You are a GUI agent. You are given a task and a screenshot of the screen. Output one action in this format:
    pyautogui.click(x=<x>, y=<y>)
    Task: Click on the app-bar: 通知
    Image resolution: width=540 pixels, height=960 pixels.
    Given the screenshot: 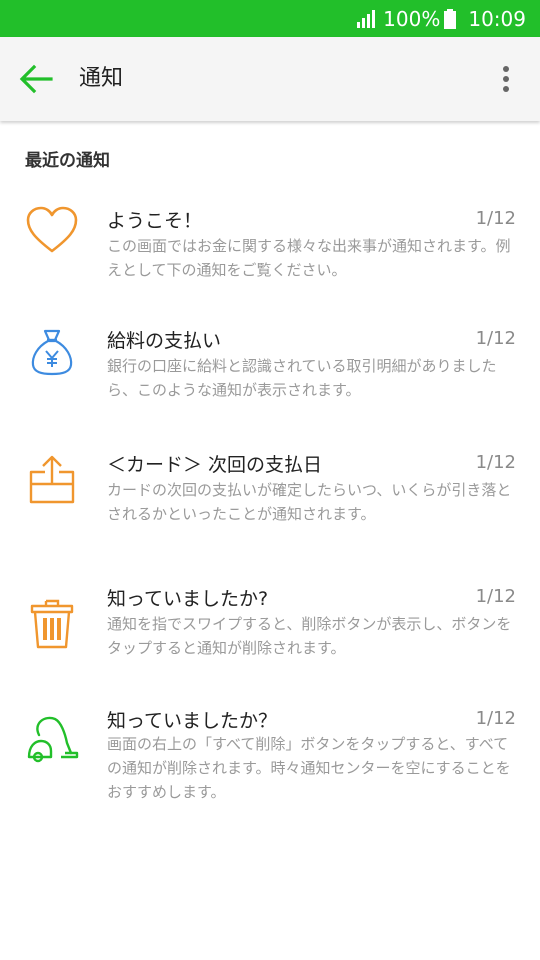 What is the action you would take?
    pyautogui.click(x=270, y=79)
    